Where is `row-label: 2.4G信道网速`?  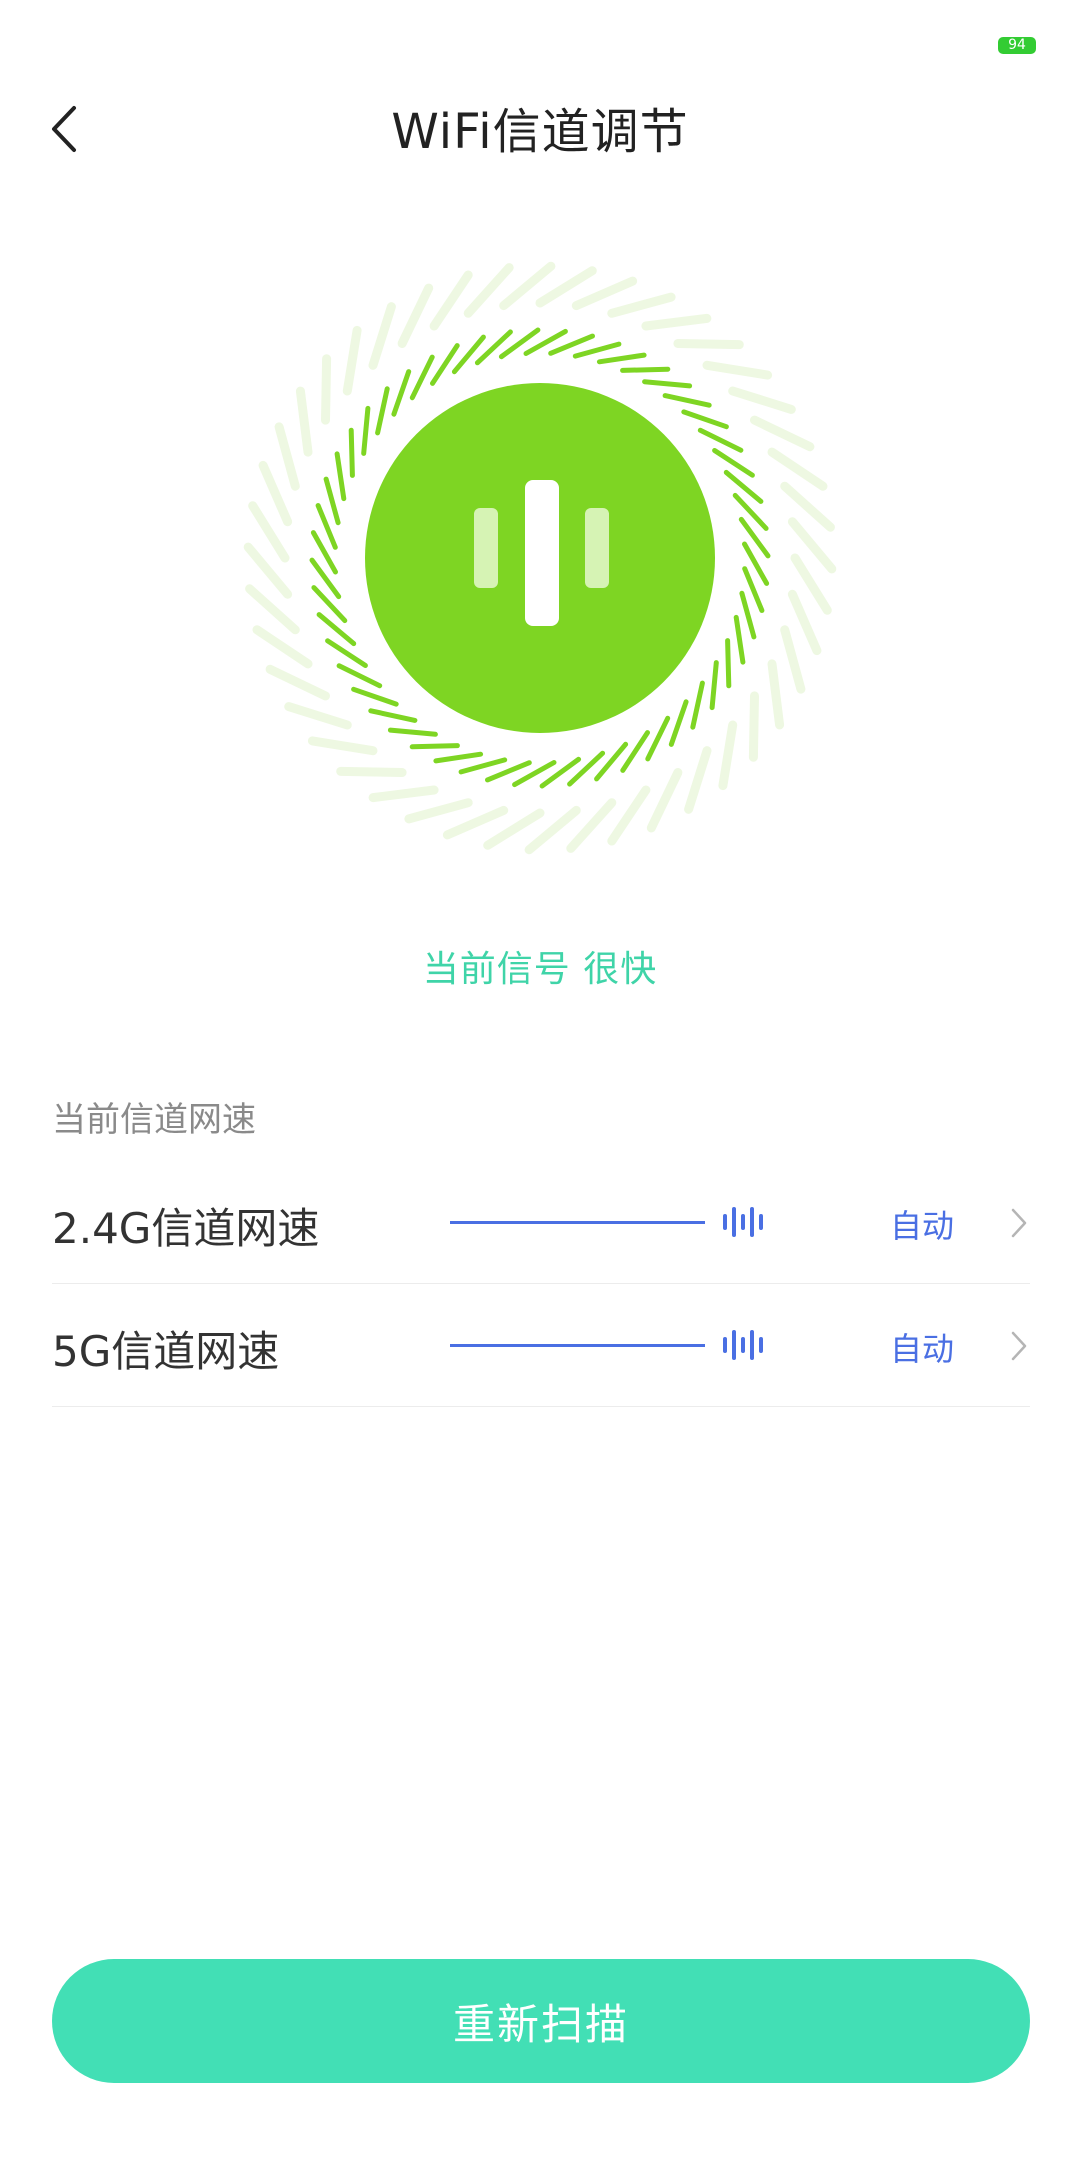
row-label: 2.4G信道网速 is located at coordinates (186, 1228).